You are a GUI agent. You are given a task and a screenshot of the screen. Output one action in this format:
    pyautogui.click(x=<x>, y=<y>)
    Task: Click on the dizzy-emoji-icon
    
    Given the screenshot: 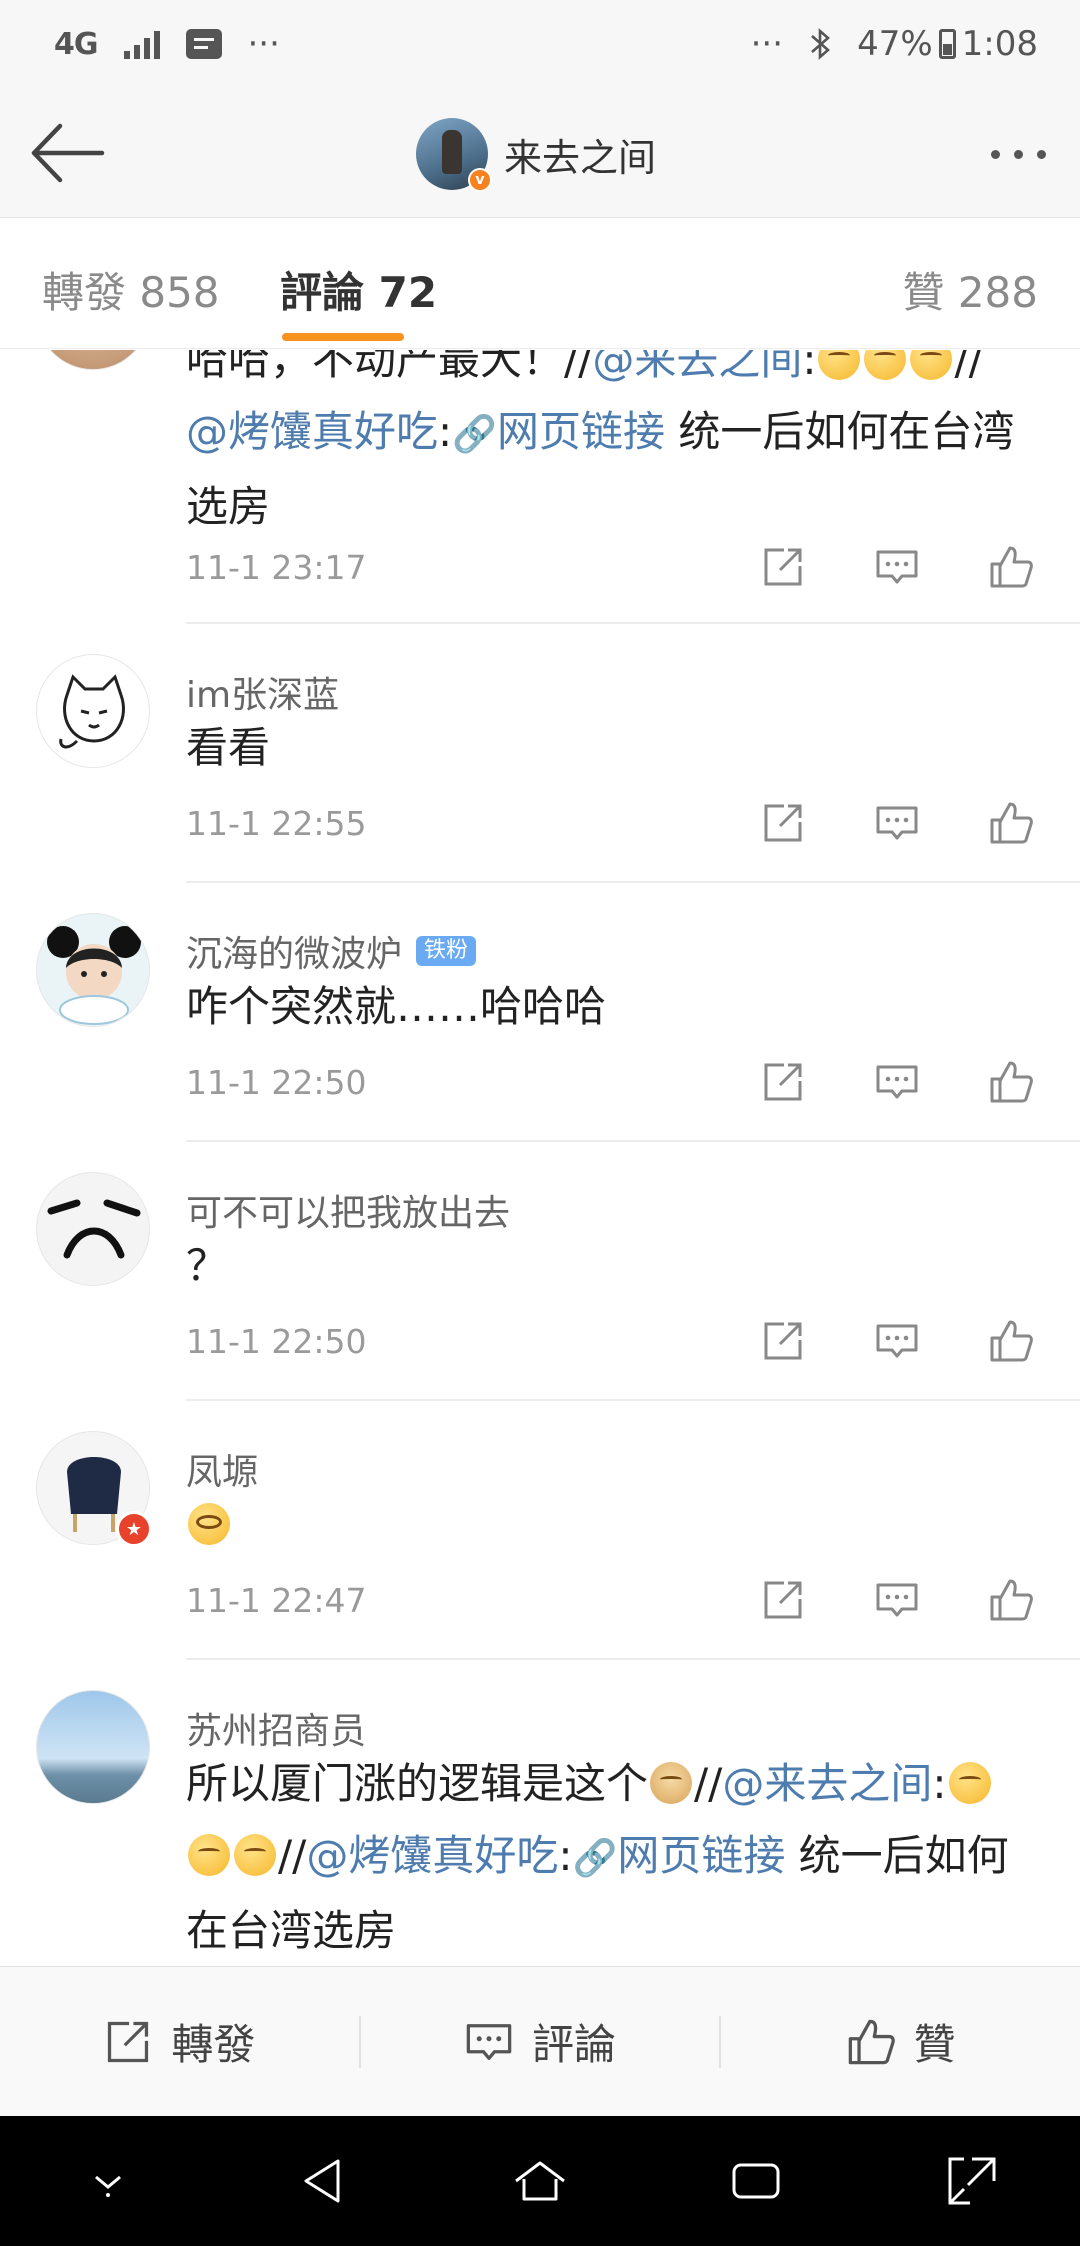 What is the action you would take?
    pyautogui.click(x=209, y=1524)
    